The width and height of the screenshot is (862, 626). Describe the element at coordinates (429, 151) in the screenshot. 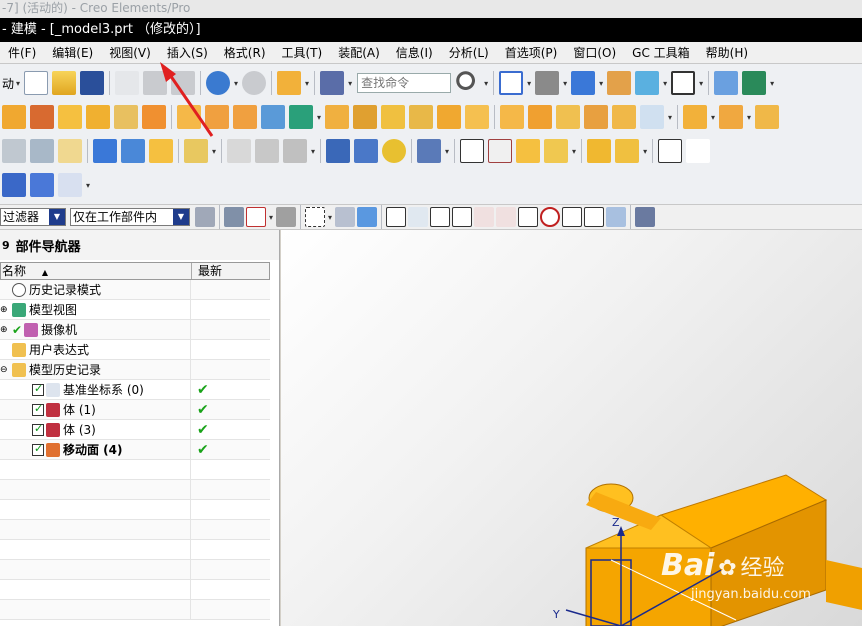

I see `bearing-icon` at that location.